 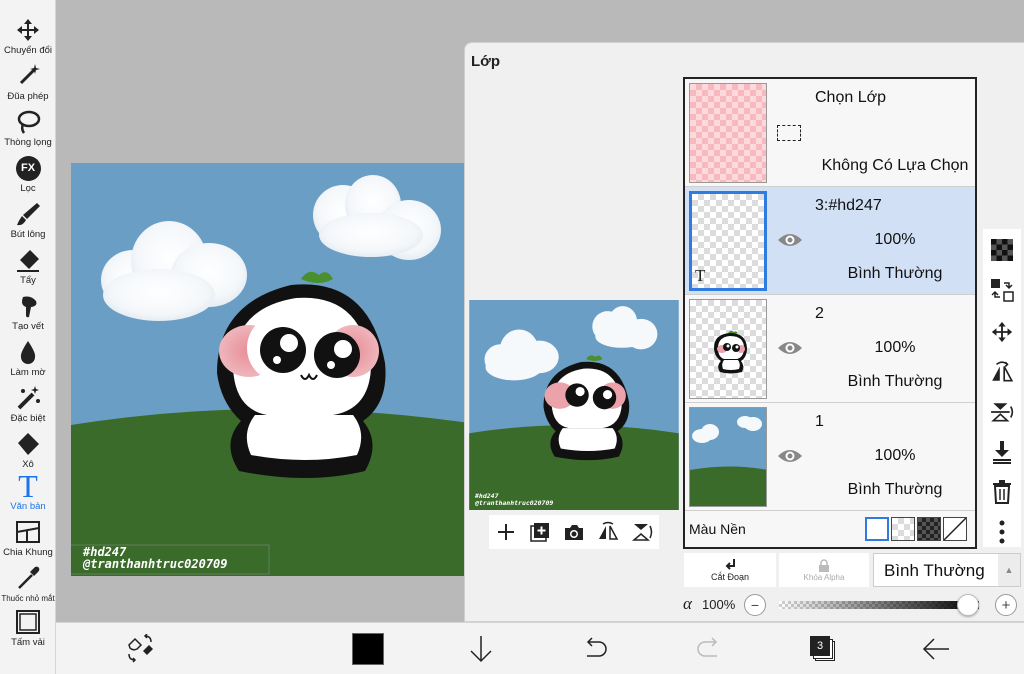 What do you see at coordinates (1002, 492) in the screenshot?
I see `trash-icon` at bounding box center [1002, 492].